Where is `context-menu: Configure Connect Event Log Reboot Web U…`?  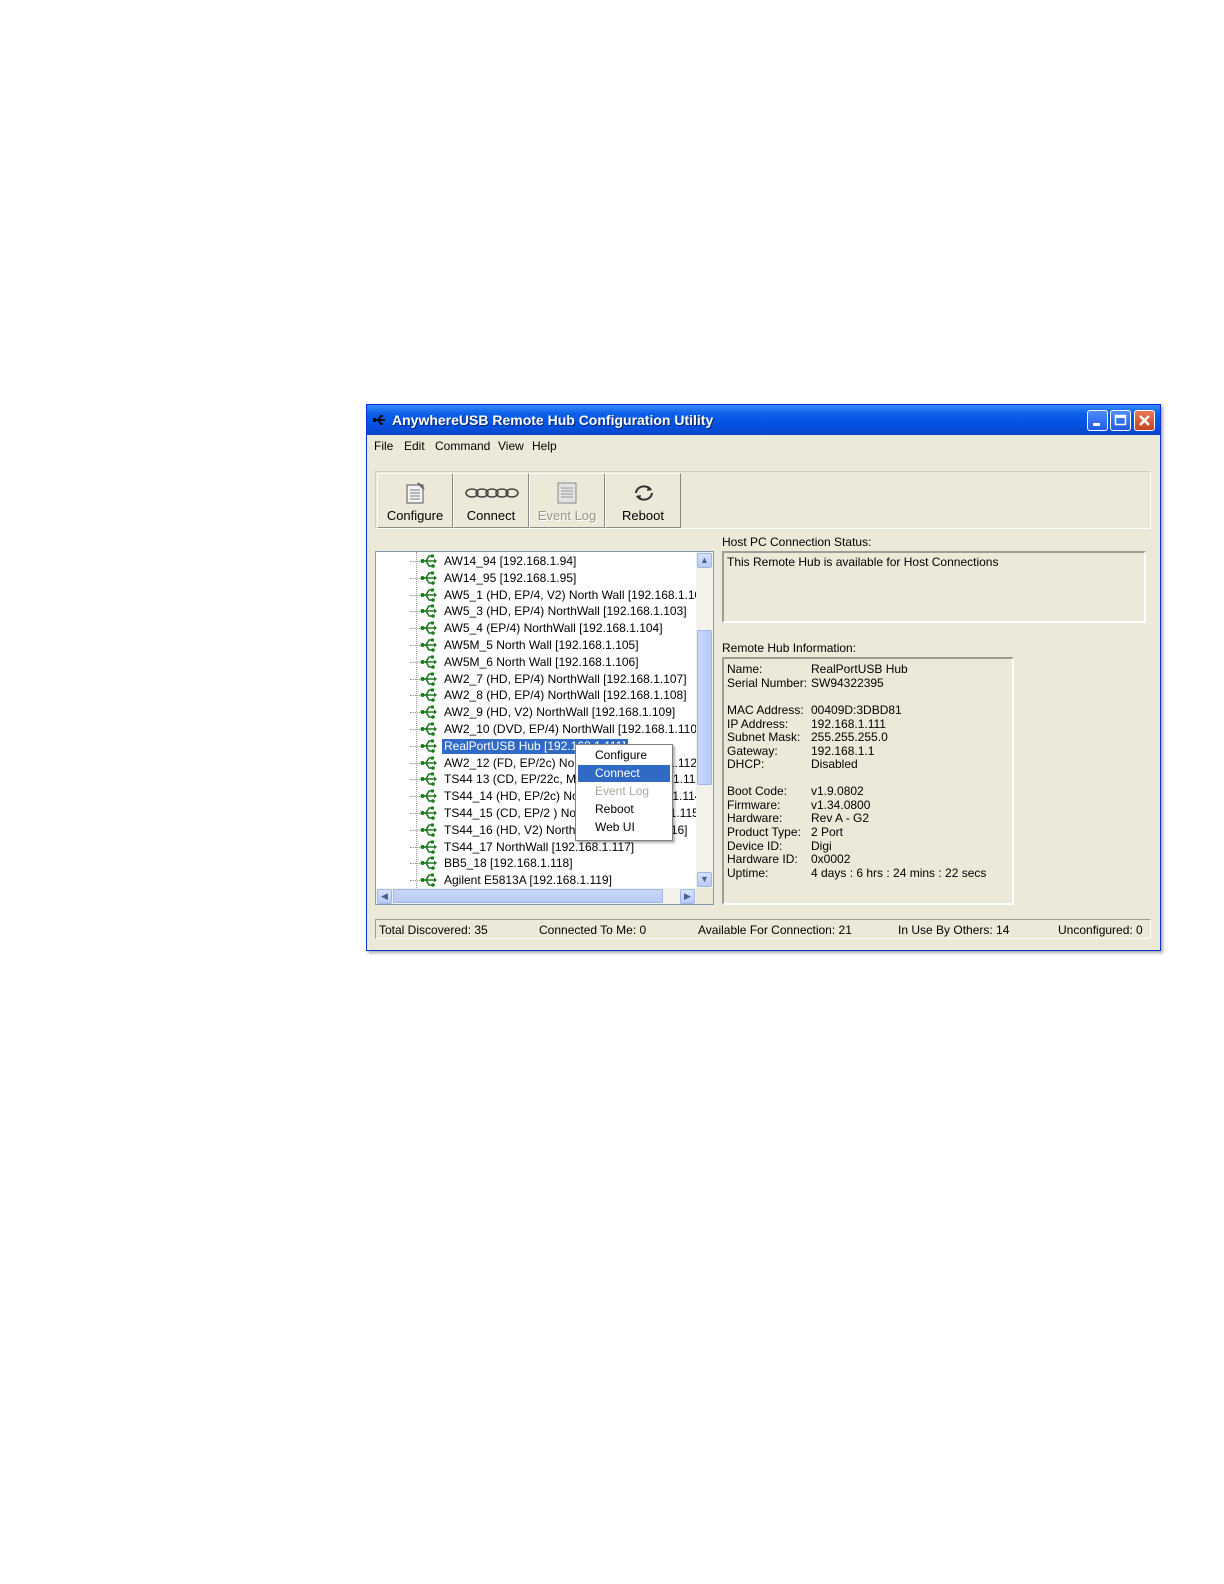 context-menu: Configure Connect Event Log Reboot Web U… is located at coordinates (624, 792).